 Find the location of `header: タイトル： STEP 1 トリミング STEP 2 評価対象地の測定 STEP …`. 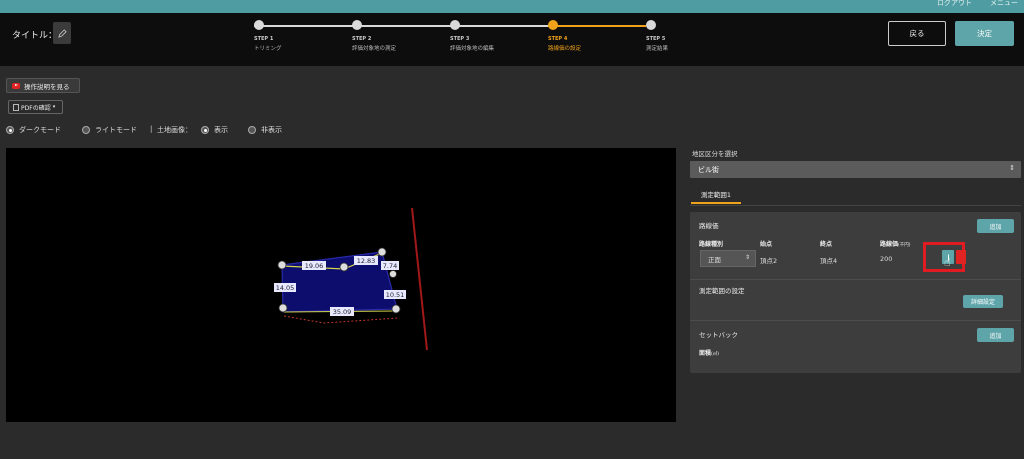

header: タイトル： STEP 1 トリミング STEP 2 評価対象地の測定 STEP … is located at coordinates (512, 39).